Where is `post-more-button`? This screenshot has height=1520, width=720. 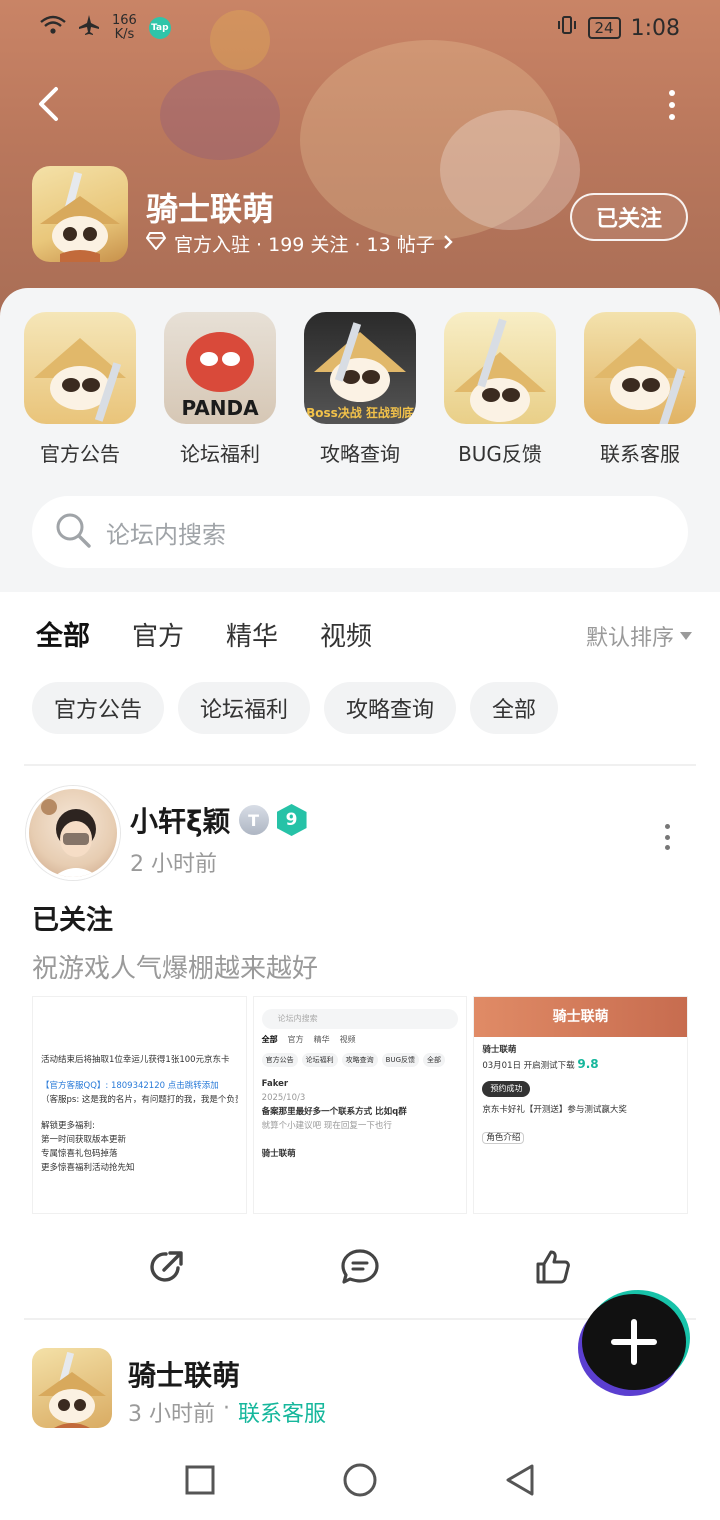
post-more-button is located at coordinates (667, 837).